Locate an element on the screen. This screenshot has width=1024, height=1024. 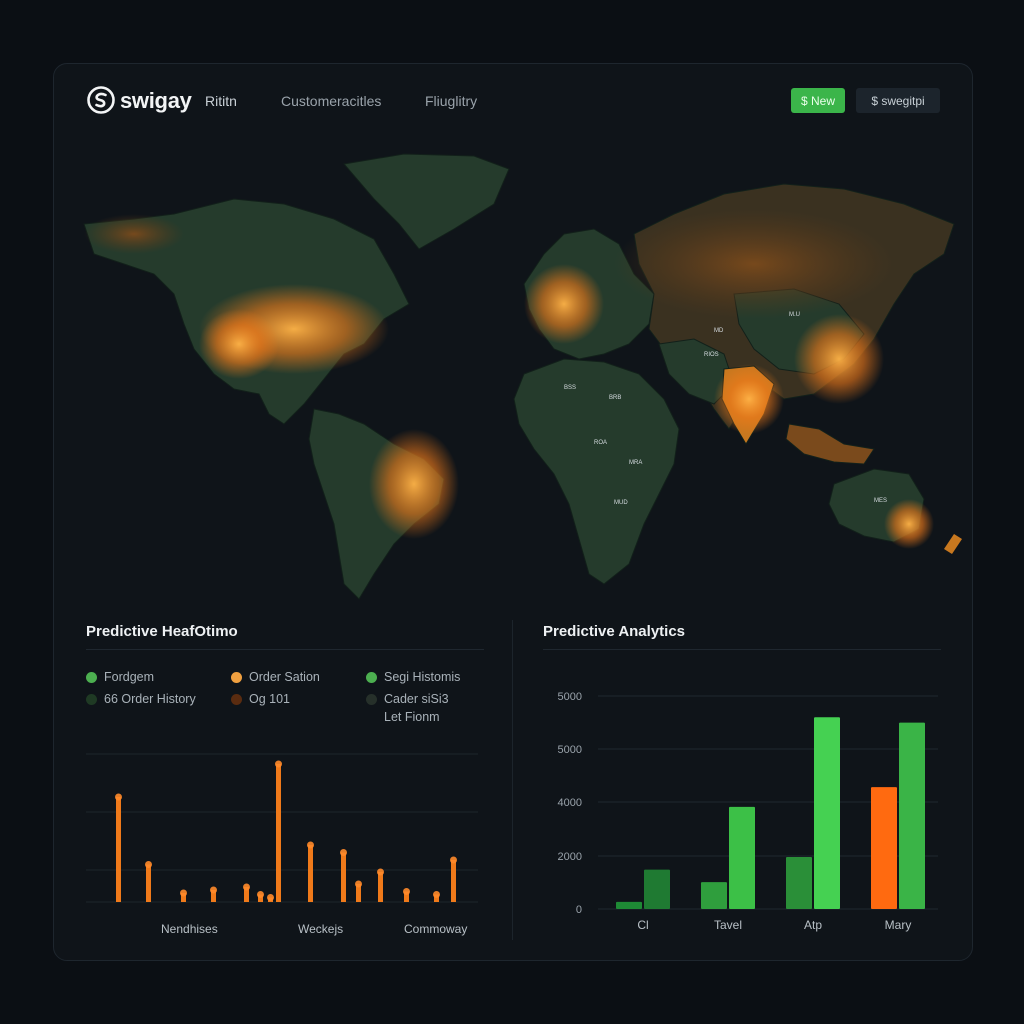
legend-item: Segi Histomis is located at coordinates (413, 677).